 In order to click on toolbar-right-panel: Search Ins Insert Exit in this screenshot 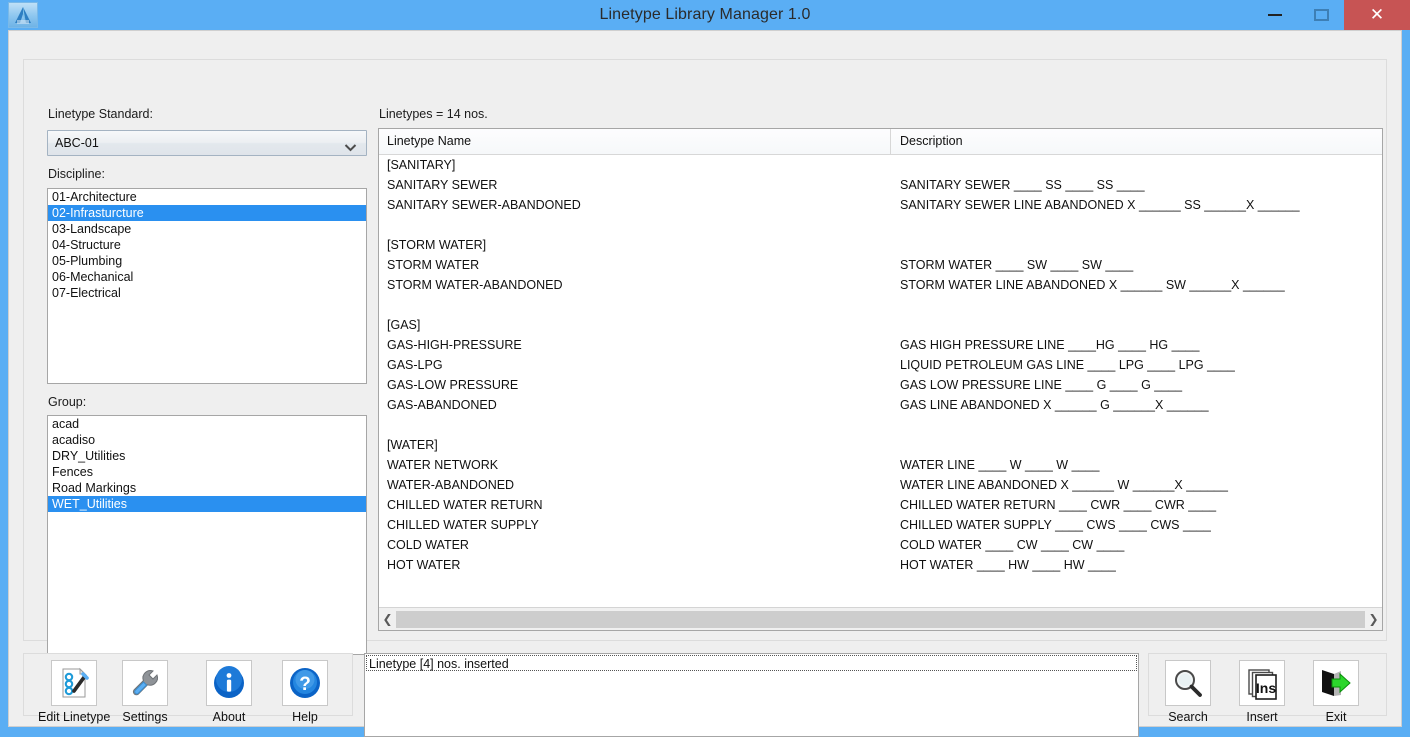, I will do `click(1267, 688)`.